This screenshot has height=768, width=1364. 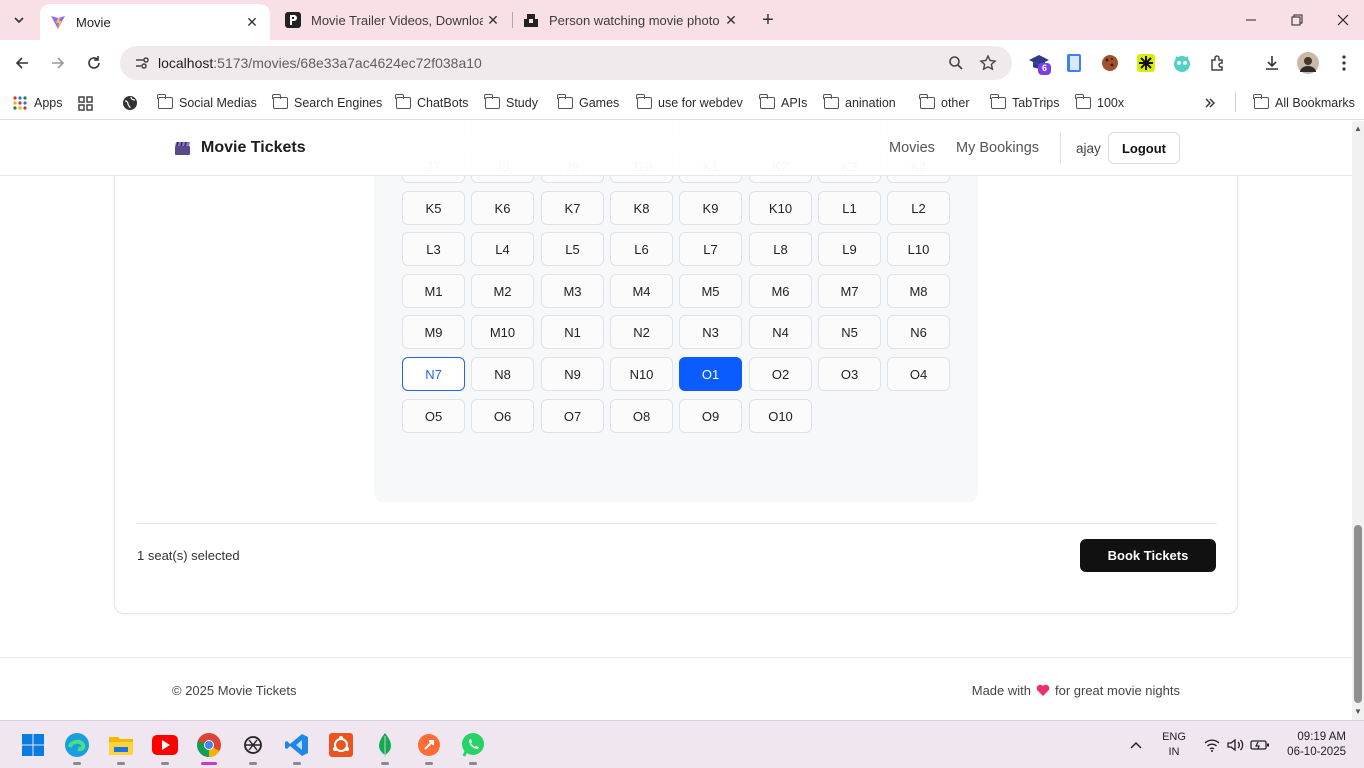 I want to click on window-close-icon, so click(x=1342, y=20).